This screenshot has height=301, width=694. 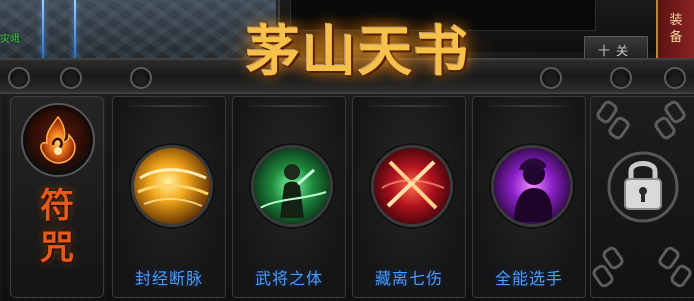 I want to click on equip-tab: 装 备, so click(x=675, y=29).